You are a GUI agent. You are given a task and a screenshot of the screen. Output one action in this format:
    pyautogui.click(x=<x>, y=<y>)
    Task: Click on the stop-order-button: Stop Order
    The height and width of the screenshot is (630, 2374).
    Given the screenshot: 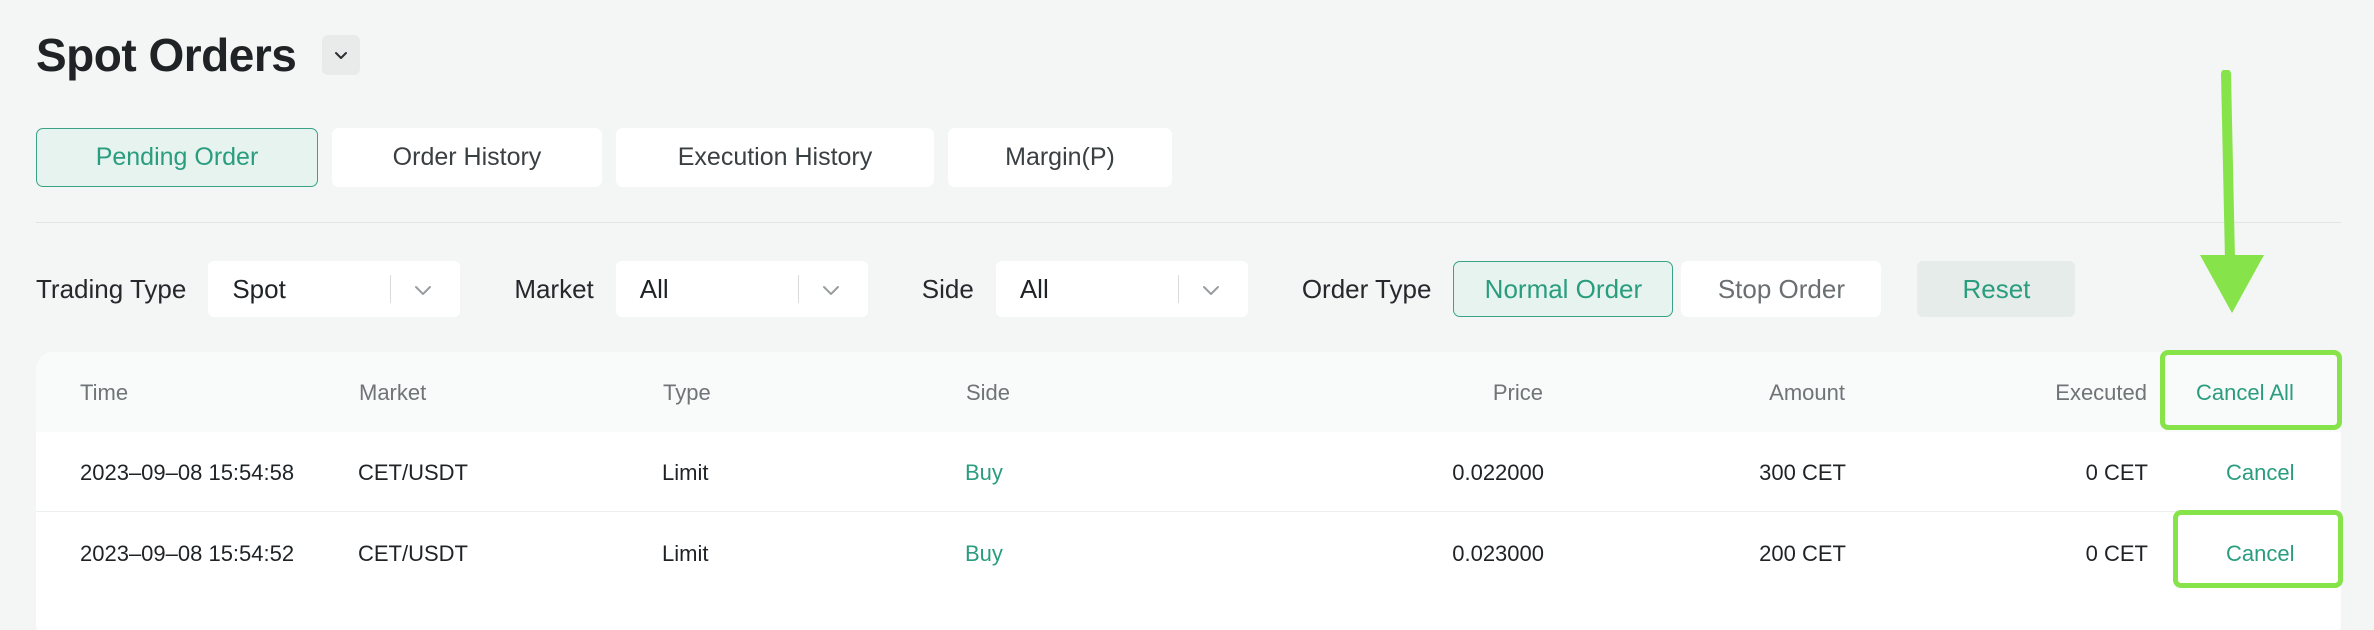 What is the action you would take?
    pyautogui.click(x=1781, y=289)
    